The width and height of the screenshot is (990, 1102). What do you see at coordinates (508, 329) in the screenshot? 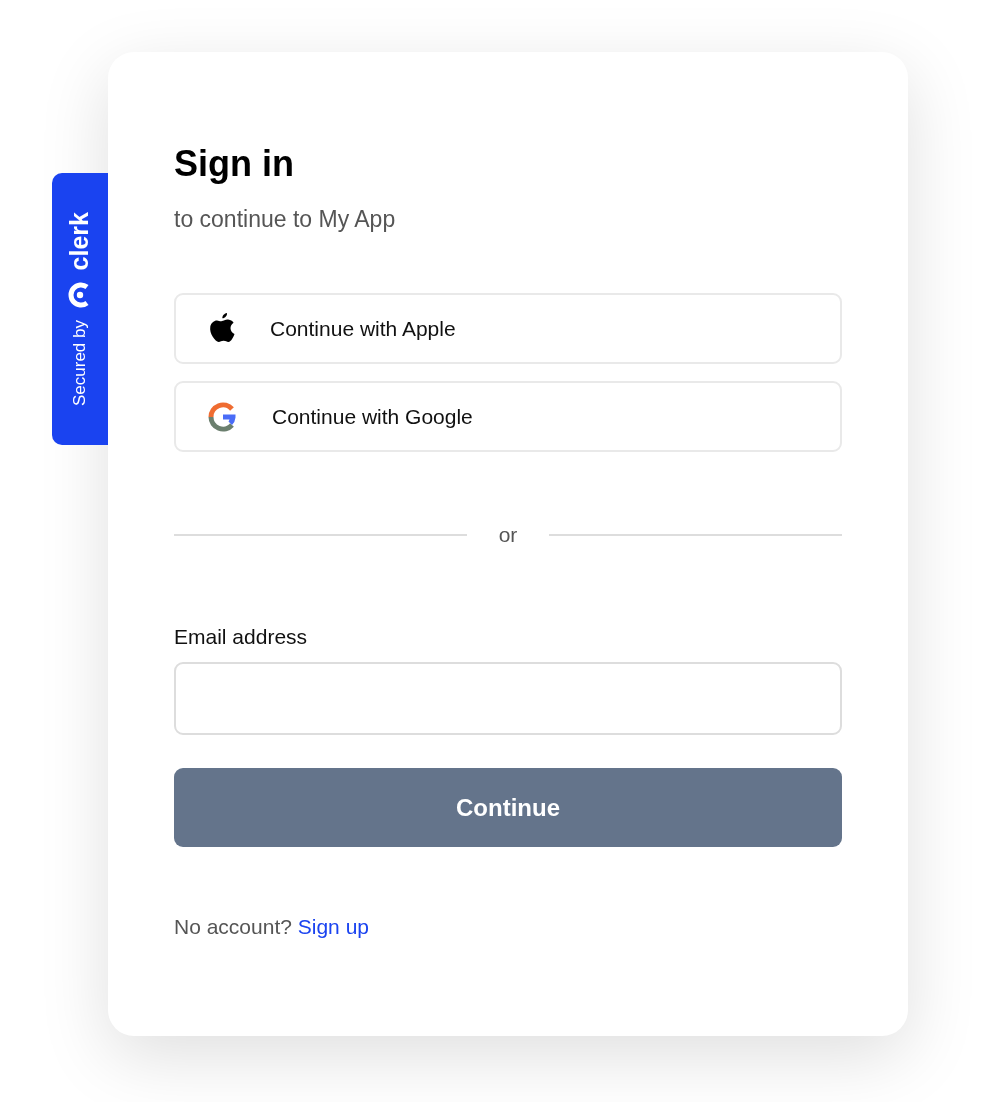
I see `social-login-button: Continue with Apple` at bounding box center [508, 329].